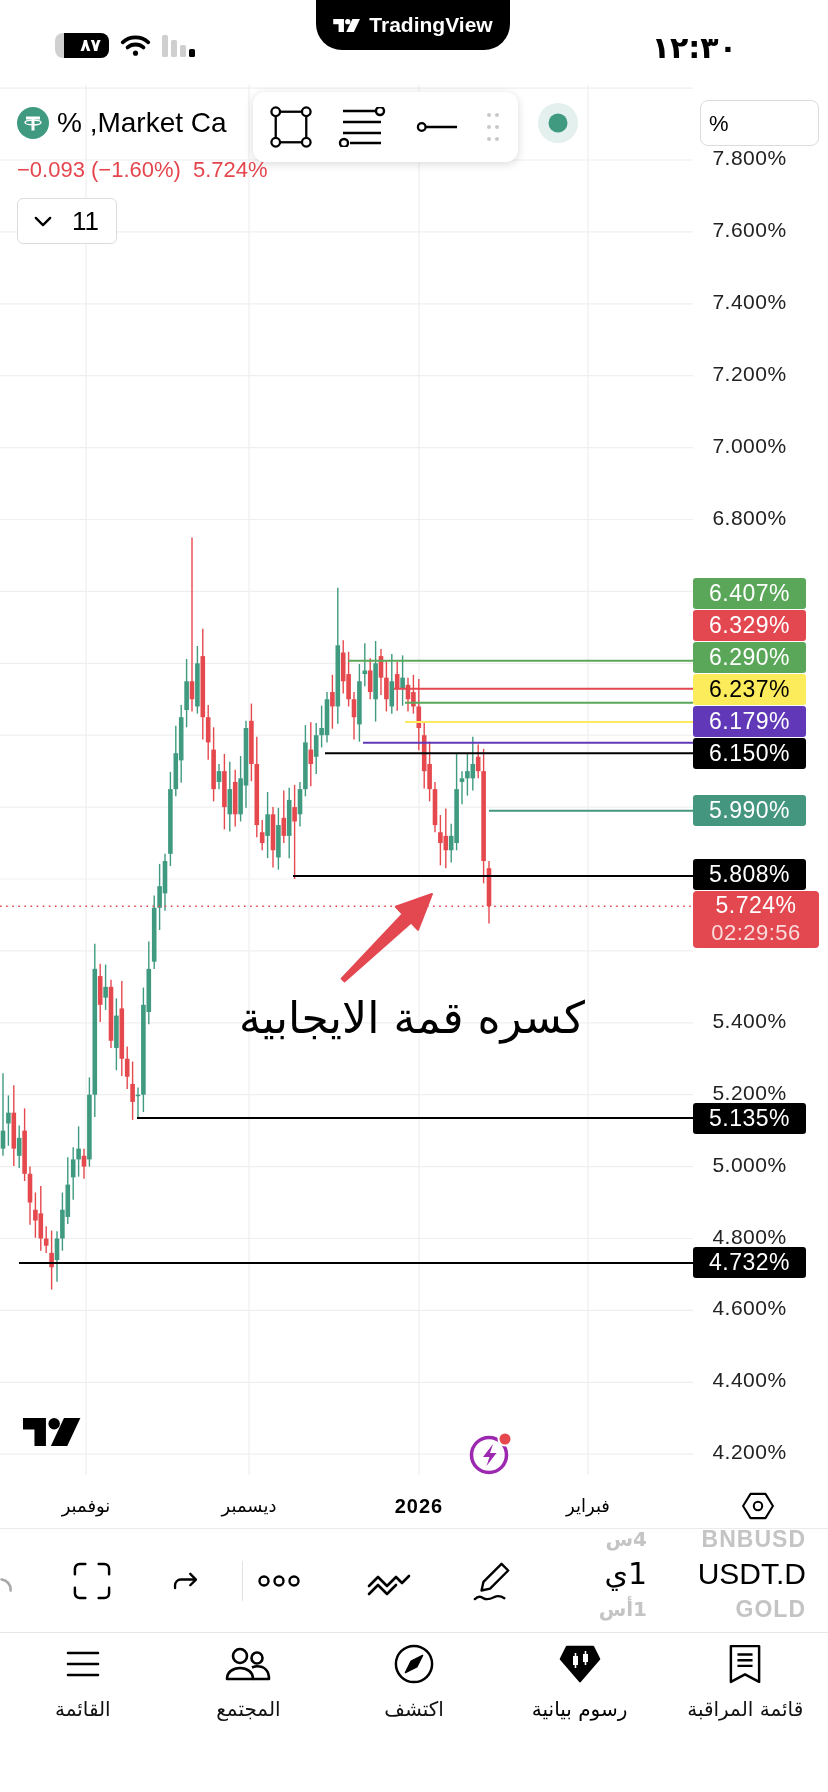  Describe the element at coordinates (491, 1453) in the screenshot. I see `lightning-icon` at that location.